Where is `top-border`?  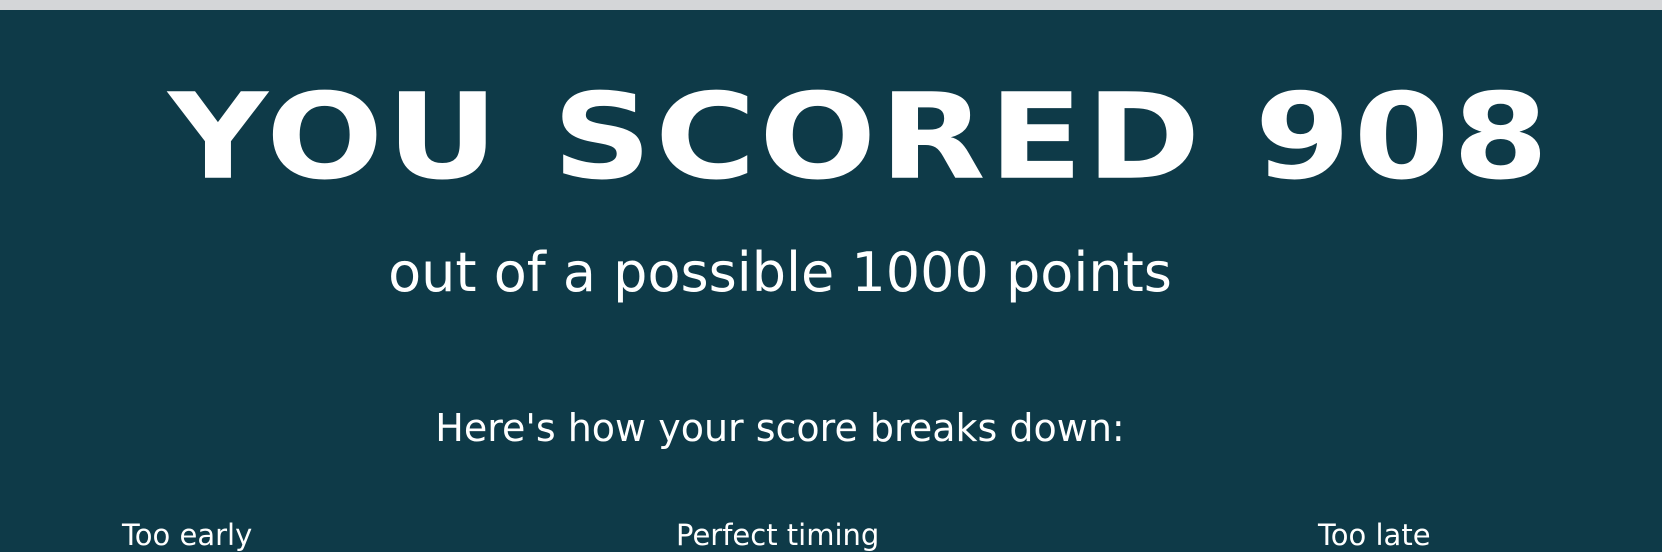
top-border is located at coordinates (831, 5).